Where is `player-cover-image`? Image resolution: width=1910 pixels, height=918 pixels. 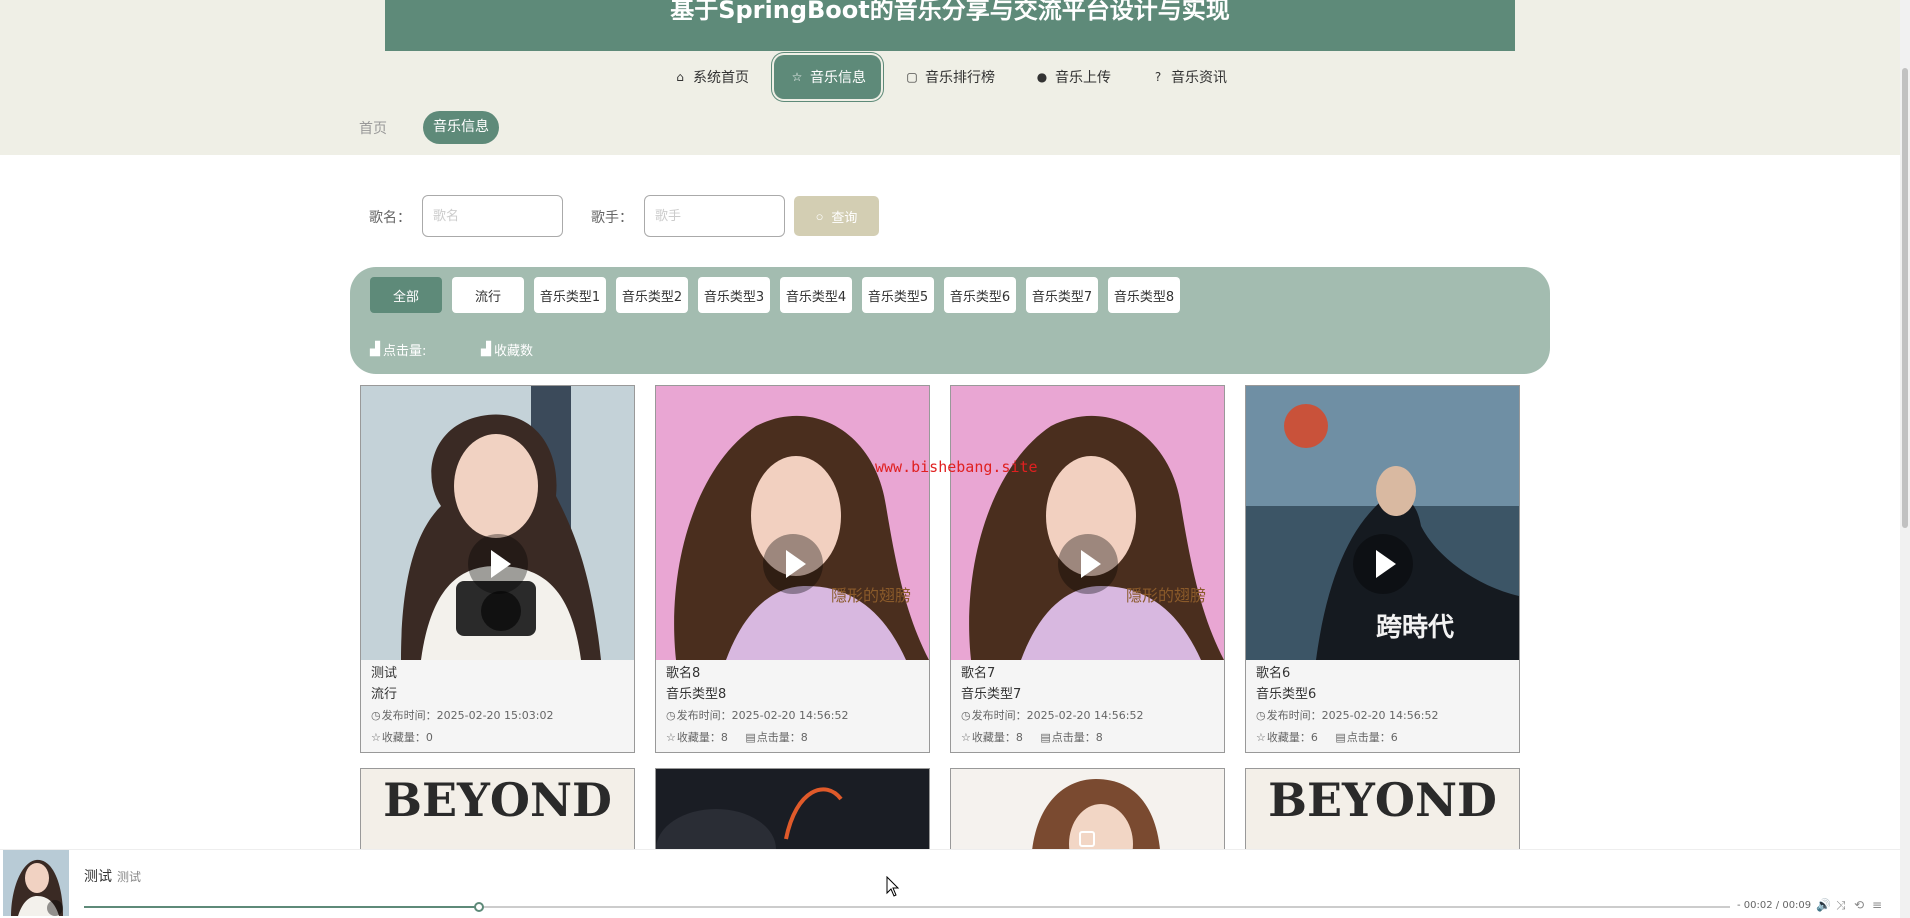
player-cover-image is located at coordinates (36, 883).